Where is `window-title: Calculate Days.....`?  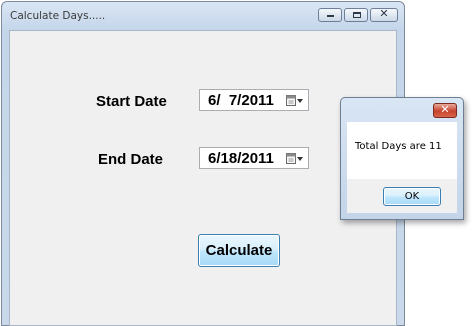 window-title: Calculate Days..... is located at coordinates (58, 16).